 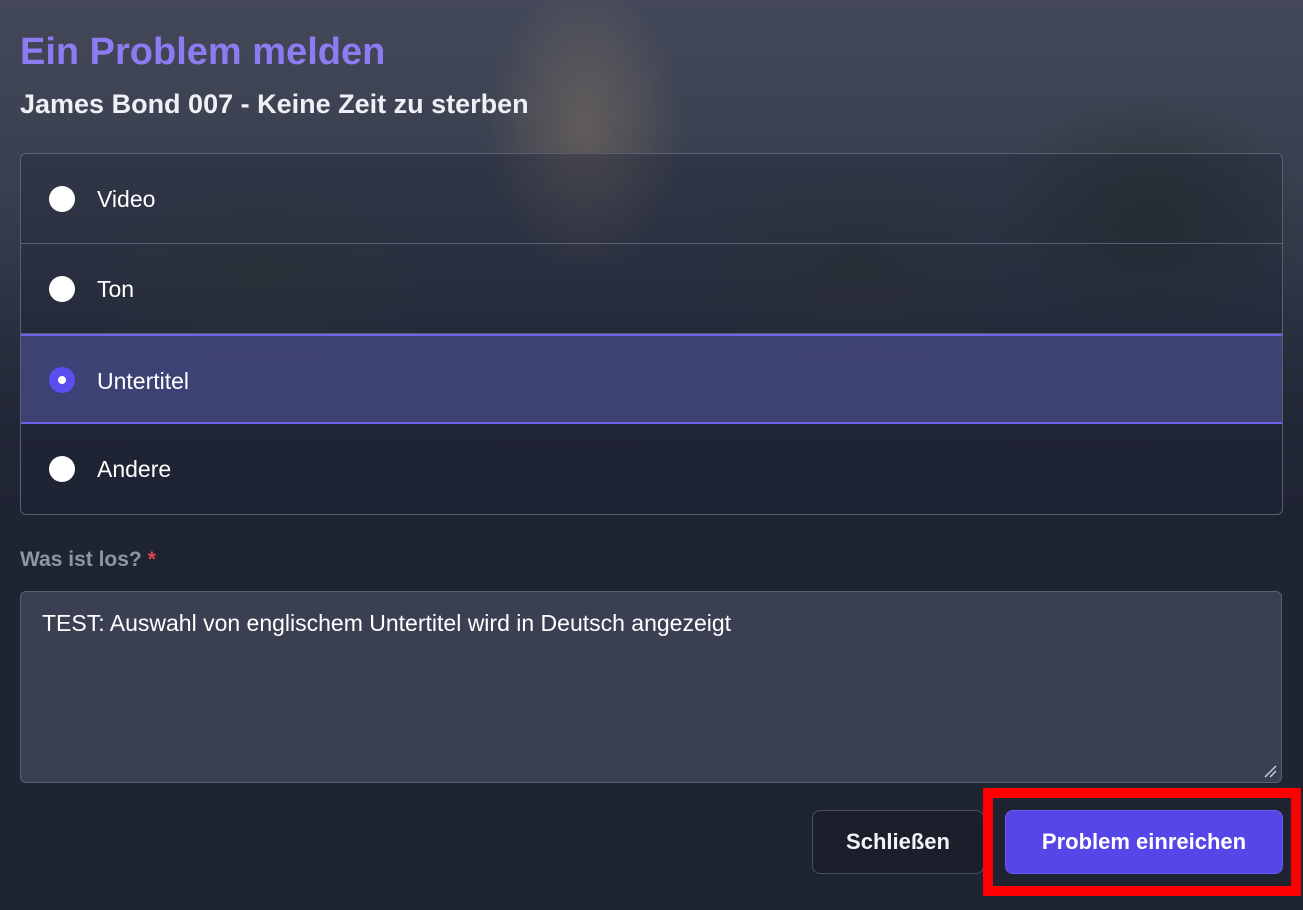 I want to click on description-label: Was ist los? *, so click(x=88, y=560).